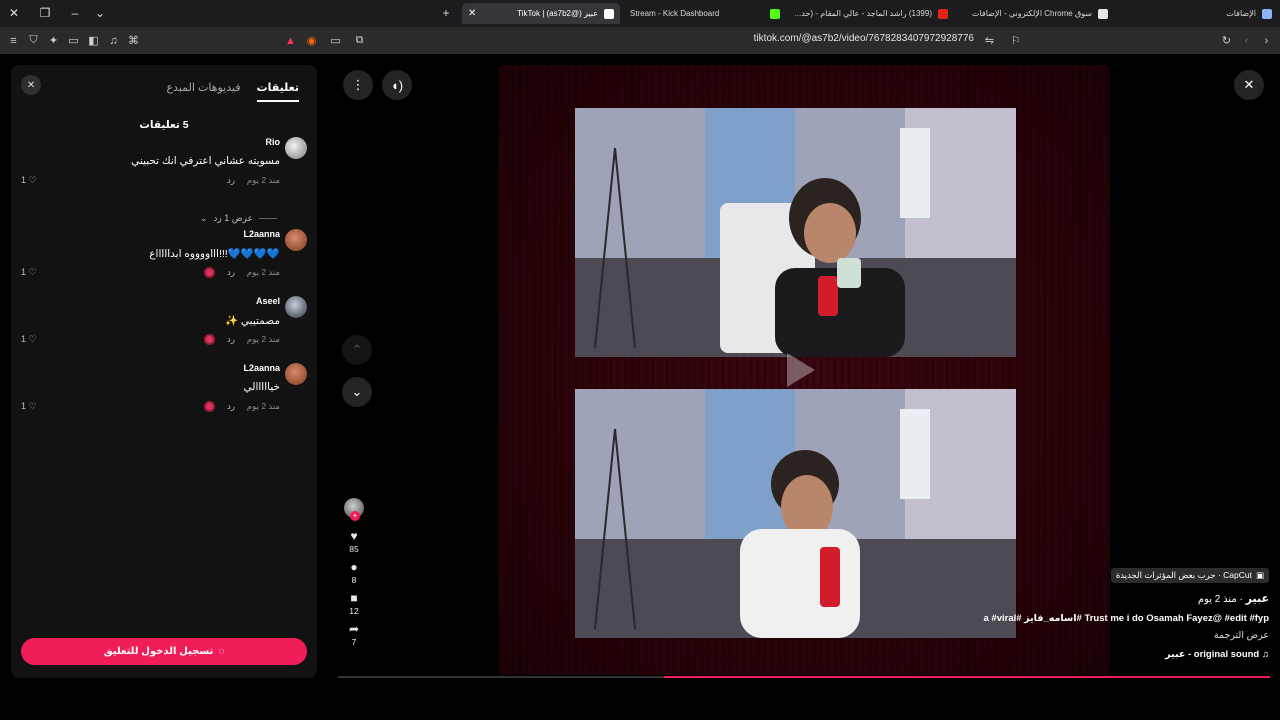 This screenshot has height=720, width=1280. What do you see at coordinates (541, 13) in the screenshot?
I see `tab-tiktok: عبير (@as7b2) | TikTok ✕` at bounding box center [541, 13].